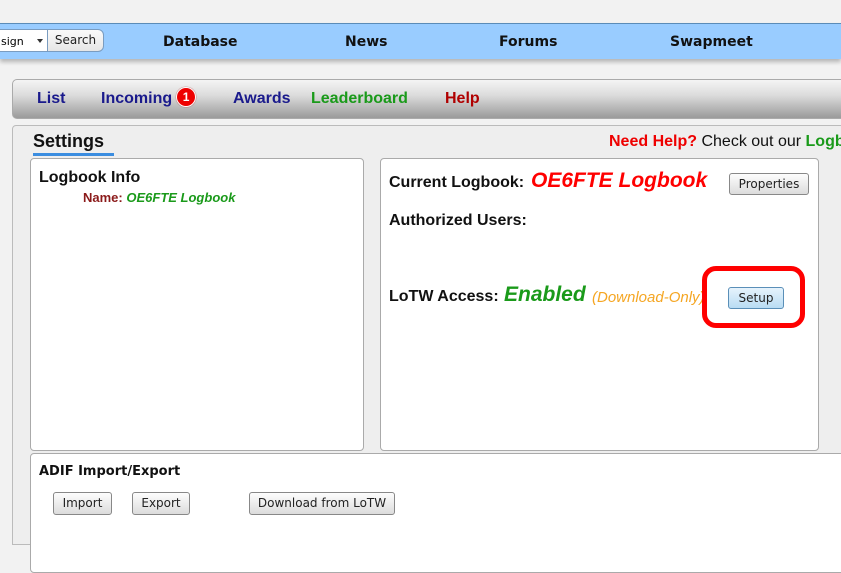  I want to click on logbook-help-link: Logb, so click(823, 141).